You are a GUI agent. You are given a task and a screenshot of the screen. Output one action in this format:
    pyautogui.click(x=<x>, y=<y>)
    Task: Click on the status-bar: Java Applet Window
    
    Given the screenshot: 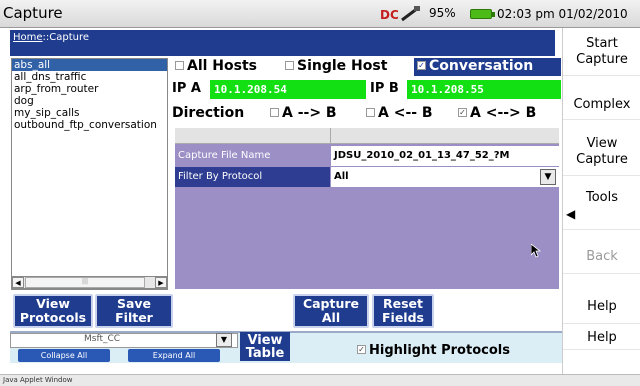 What is the action you would take?
    pyautogui.click(x=320, y=380)
    